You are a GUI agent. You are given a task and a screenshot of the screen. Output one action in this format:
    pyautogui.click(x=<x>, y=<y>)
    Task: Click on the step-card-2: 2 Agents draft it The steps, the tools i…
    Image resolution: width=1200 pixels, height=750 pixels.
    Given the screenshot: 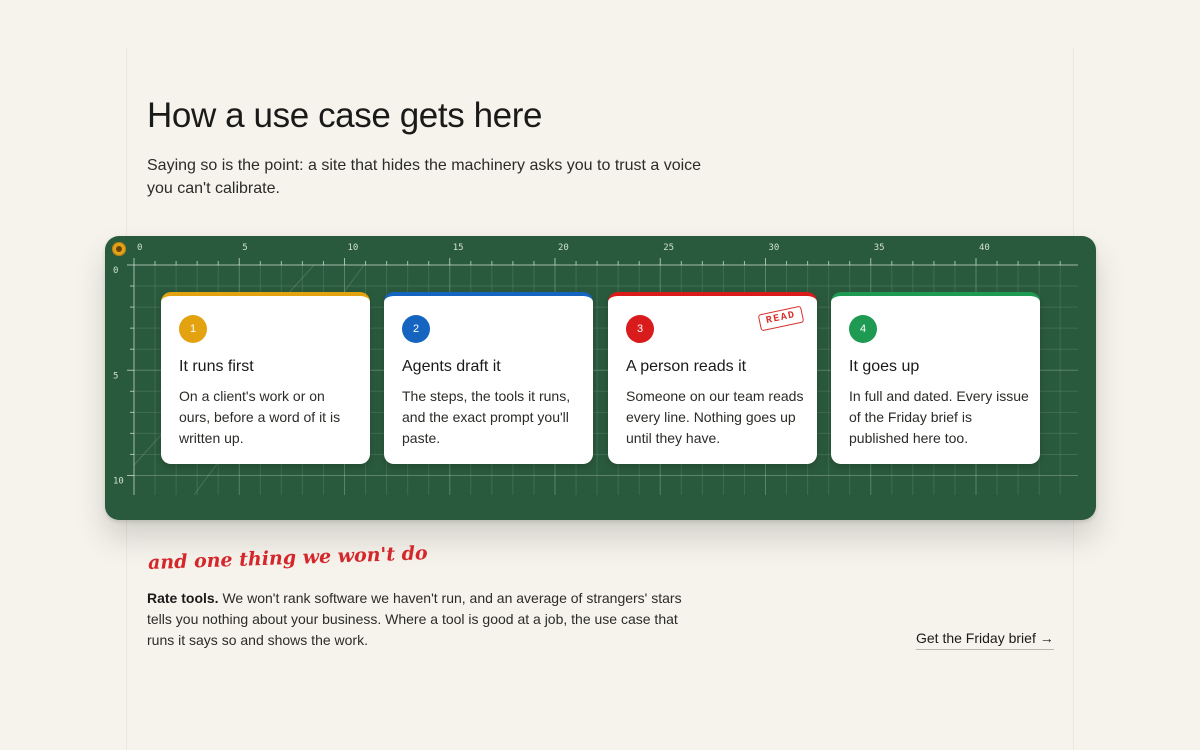 What is the action you would take?
    pyautogui.click(x=488, y=378)
    